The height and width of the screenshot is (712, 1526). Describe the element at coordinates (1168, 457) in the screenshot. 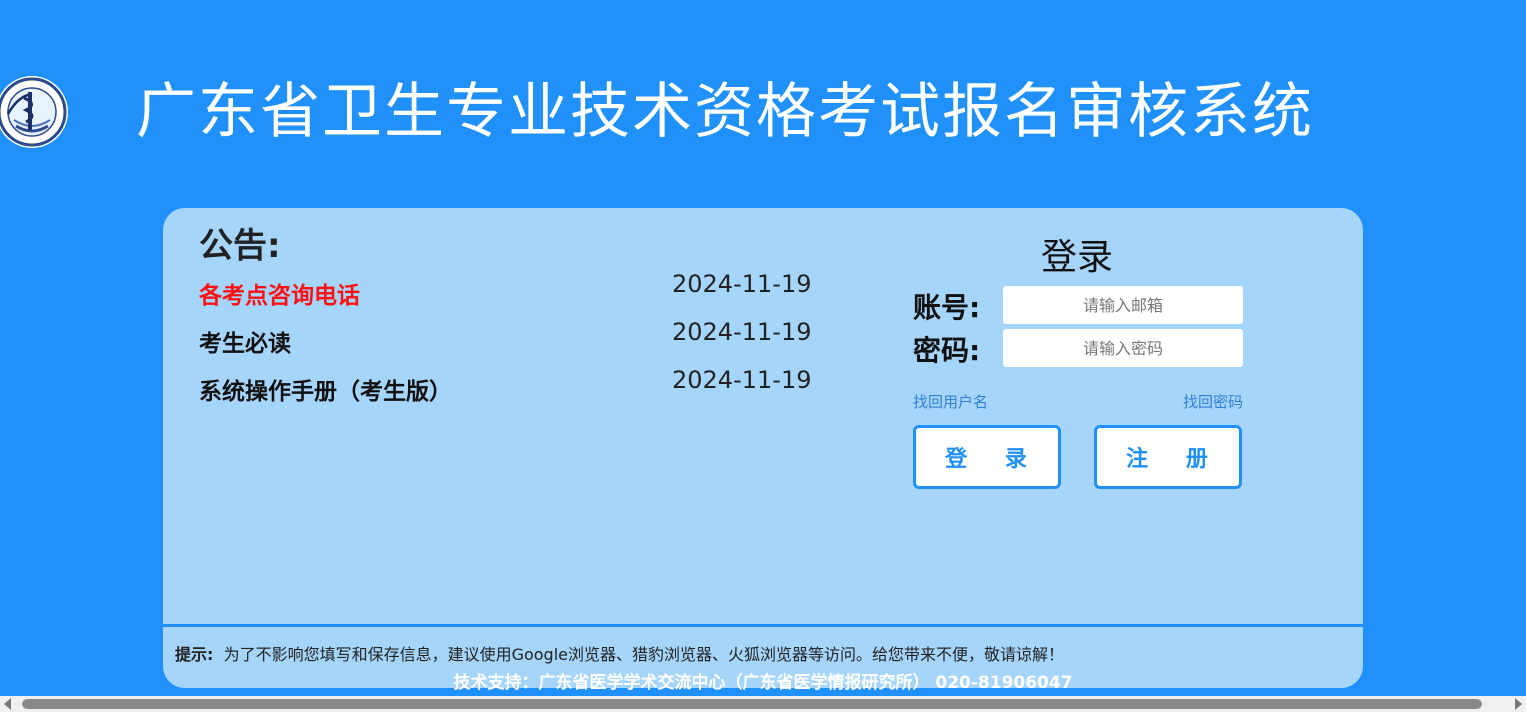

I see `register-button: 注 册` at that location.